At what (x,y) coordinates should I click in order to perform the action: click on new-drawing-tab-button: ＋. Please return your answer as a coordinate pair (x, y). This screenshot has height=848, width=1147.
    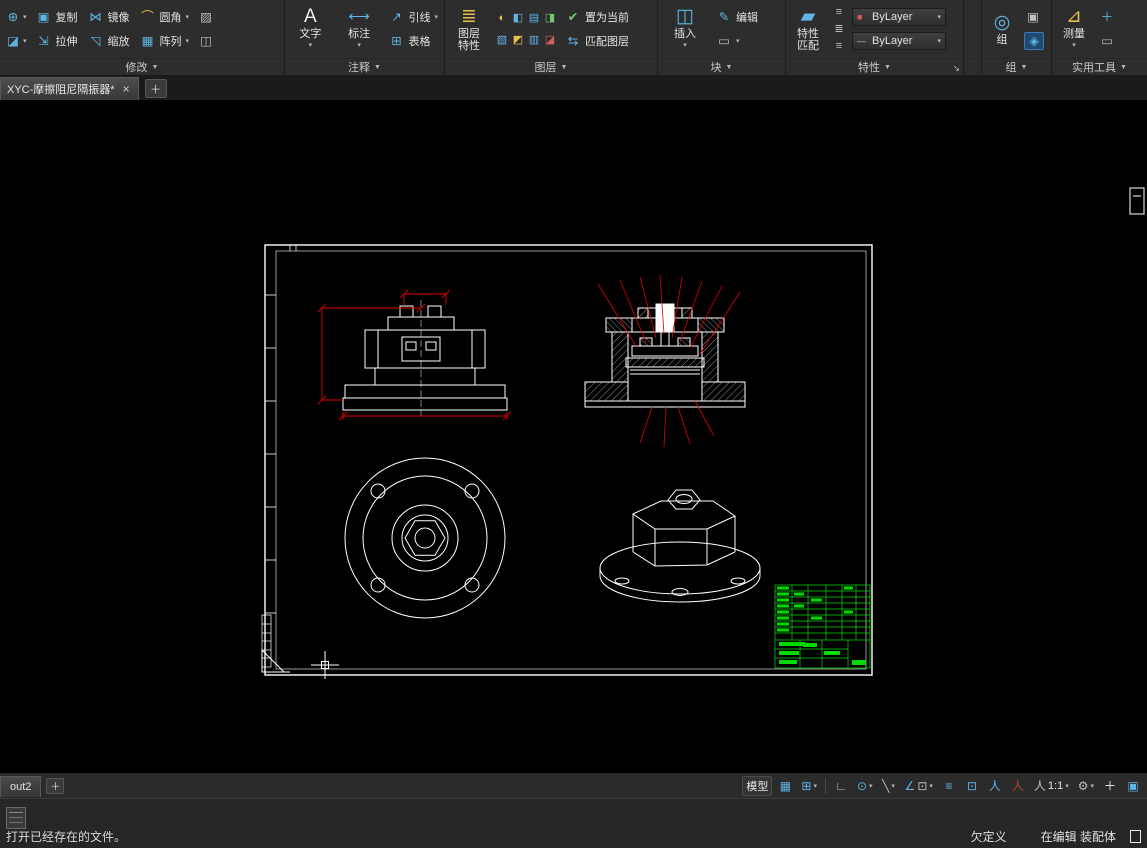
    Looking at the image, I should click on (155, 88).